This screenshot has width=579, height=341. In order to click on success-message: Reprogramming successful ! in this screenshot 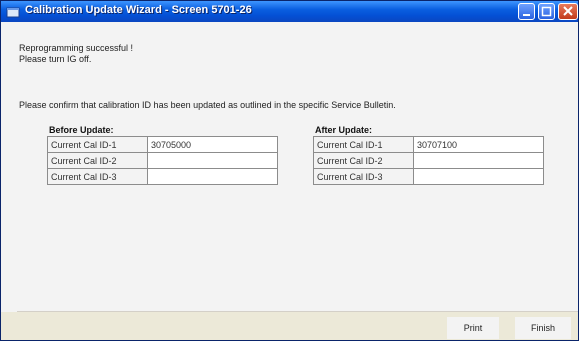, I will do `click(76, 48)`.